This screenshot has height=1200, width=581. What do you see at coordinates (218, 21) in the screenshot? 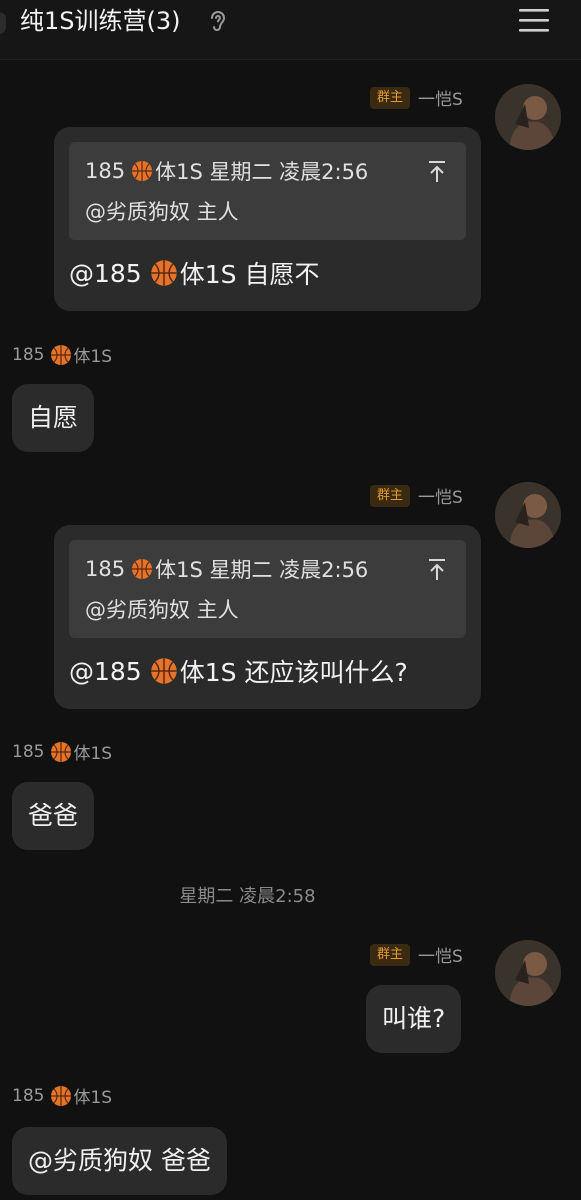
I see `ear-icon` at bounding box center [218, 21].